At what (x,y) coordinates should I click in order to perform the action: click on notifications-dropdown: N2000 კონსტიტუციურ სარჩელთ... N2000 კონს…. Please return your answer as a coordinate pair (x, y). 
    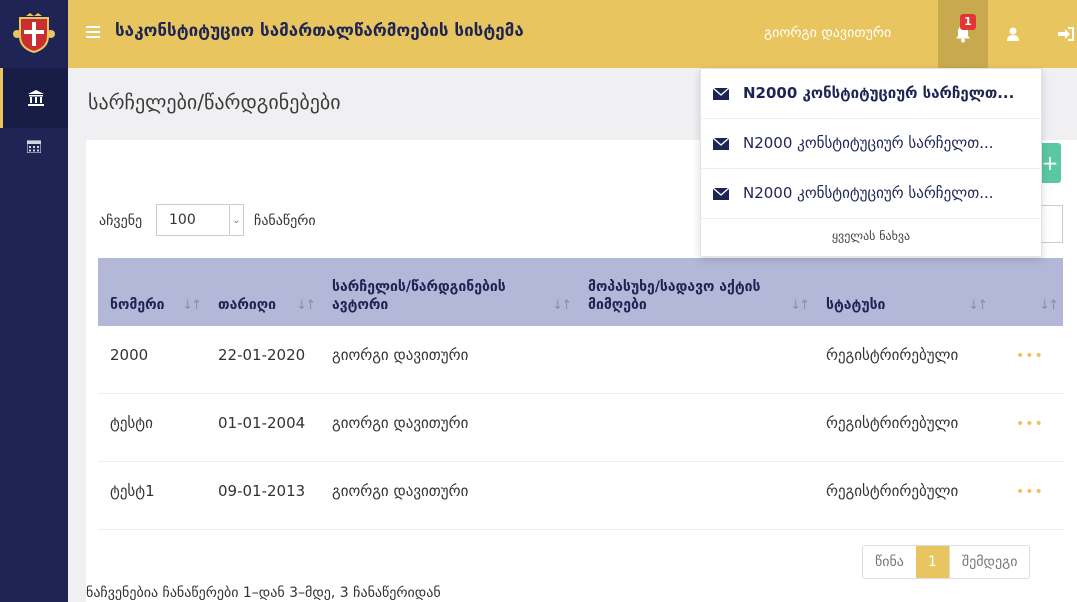
    Looking at the image, I should click on (871, 162).